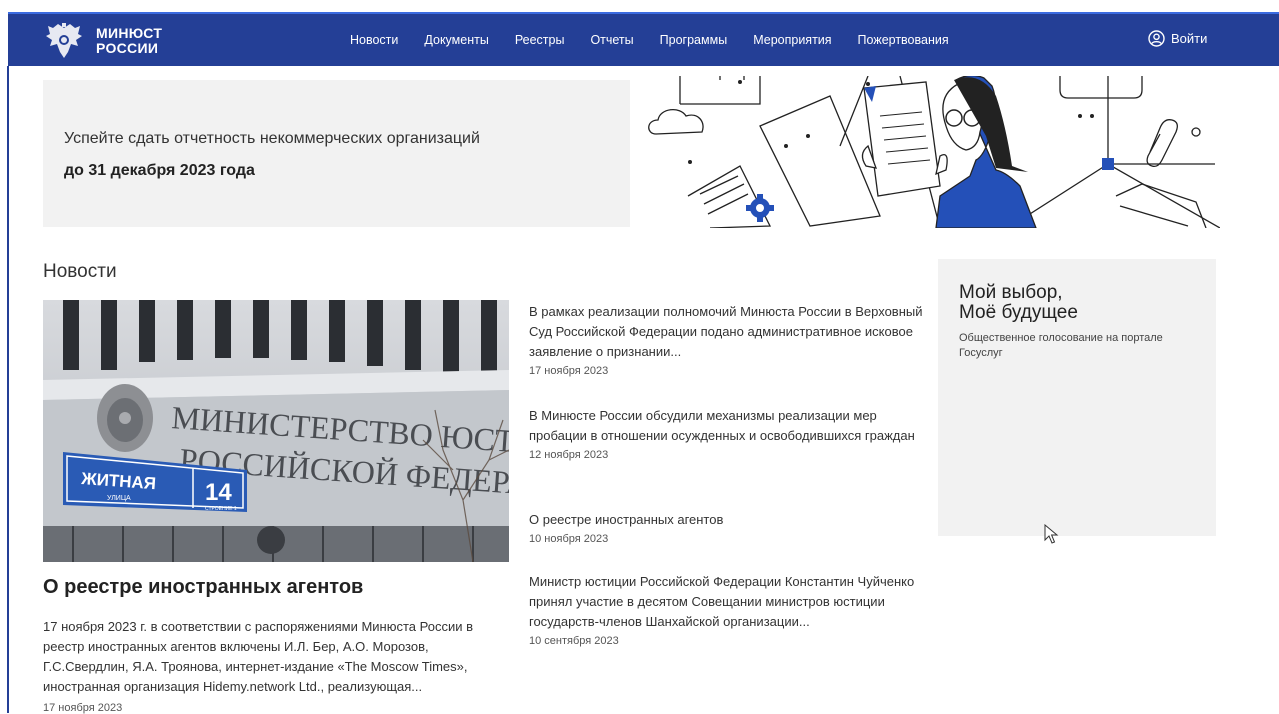  Describe the element at coordinates (949, 152) in the screenshot. I see `woman-with-document-illustration` at that location.